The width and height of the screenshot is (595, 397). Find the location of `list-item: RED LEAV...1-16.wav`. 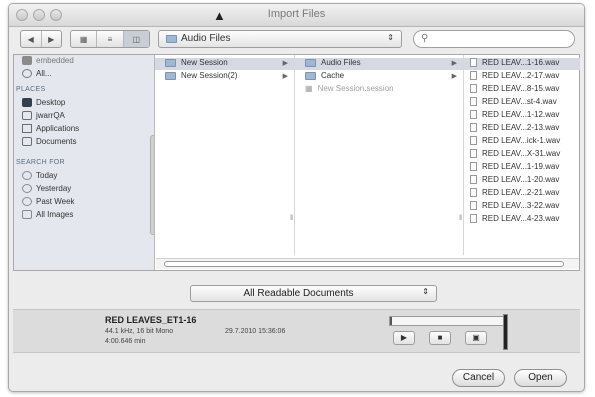

list-item: RED LEAV...1-16.wav is located at coordinates (522, 64).